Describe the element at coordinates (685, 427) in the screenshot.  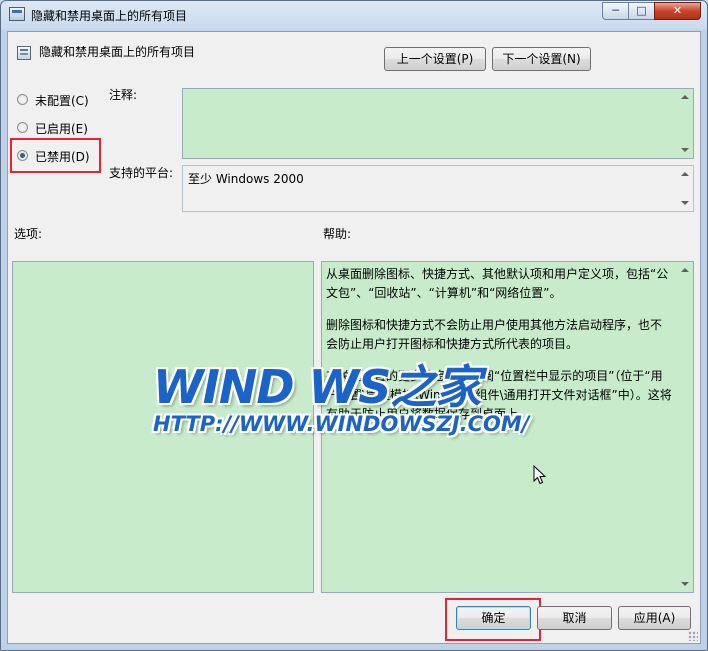
I see `help-scrollbar` at that location.